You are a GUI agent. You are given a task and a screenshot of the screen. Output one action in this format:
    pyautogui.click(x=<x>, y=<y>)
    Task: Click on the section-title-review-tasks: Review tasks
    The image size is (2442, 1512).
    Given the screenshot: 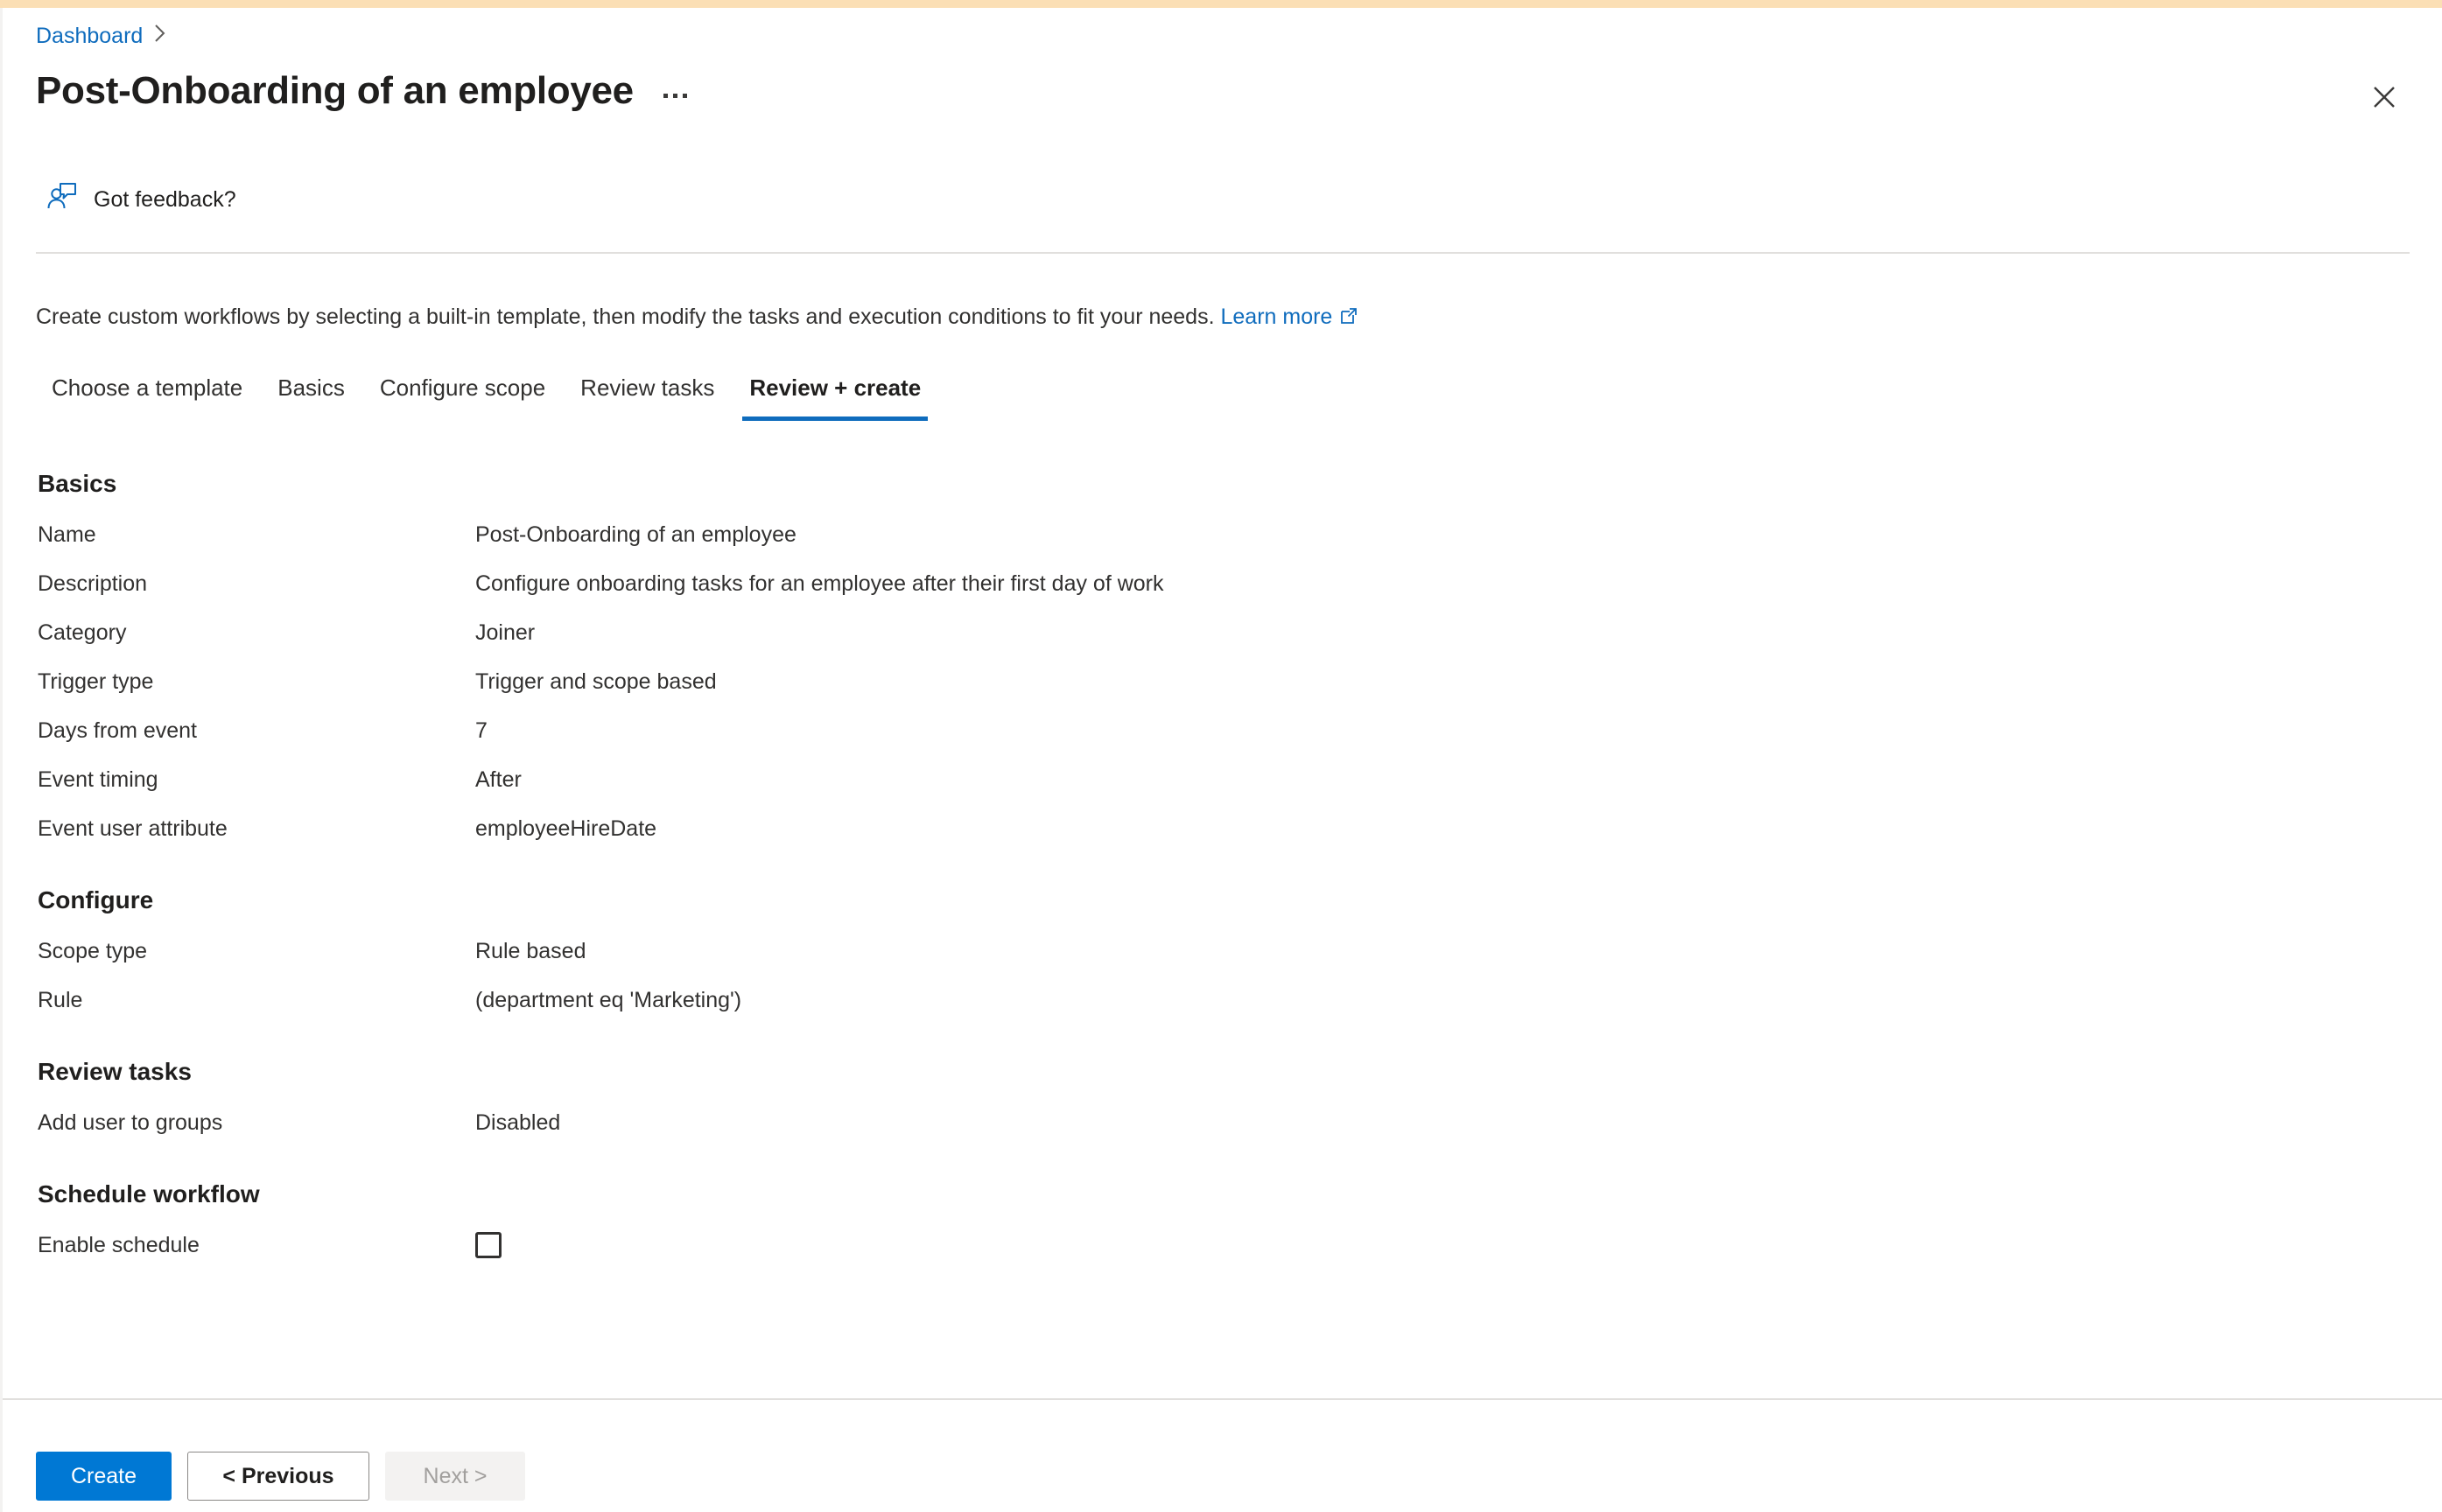 What is the action you would take?
    pyautogui.click(x=115, y=1071)
    